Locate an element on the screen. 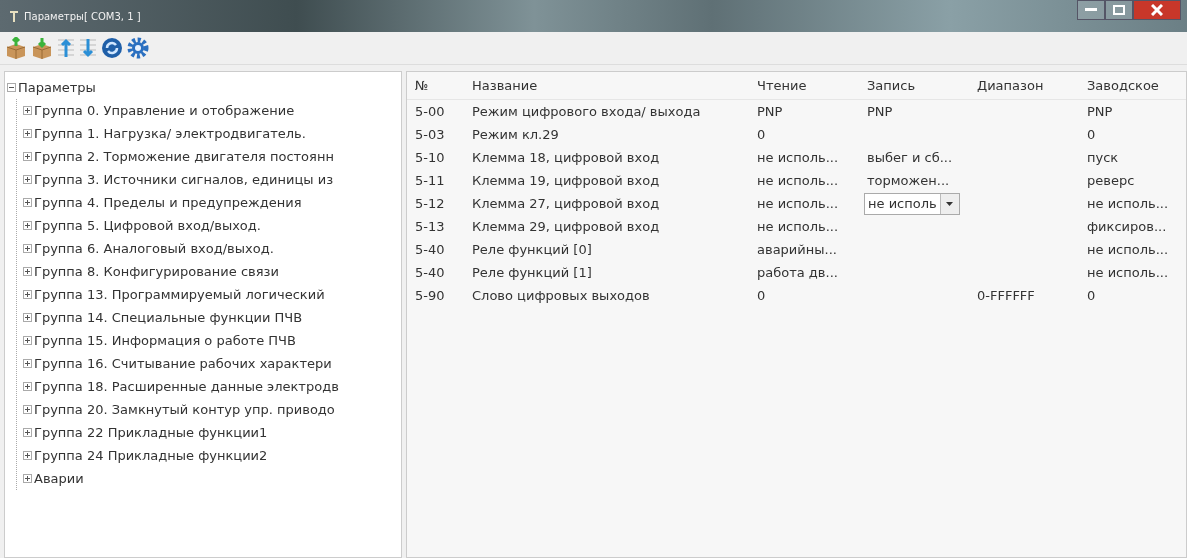  table-cell-text: Реле функций [0] is located at coordinates (532, 249).